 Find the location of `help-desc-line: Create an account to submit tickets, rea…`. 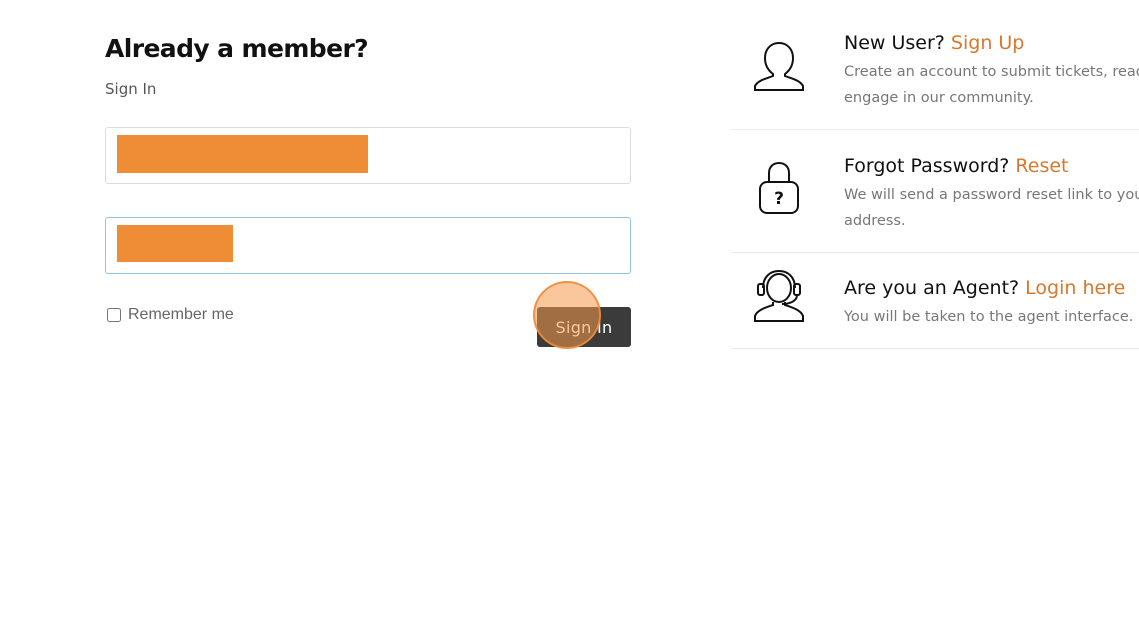

help-desc-line: Create an account to submit tickets, rea… is located at coordinates (991, 72).